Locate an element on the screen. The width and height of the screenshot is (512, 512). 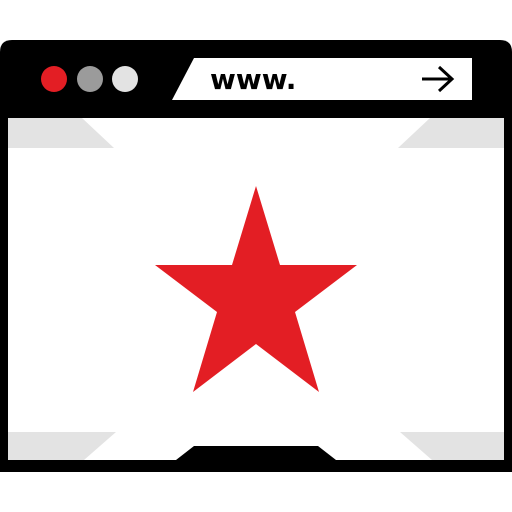
maximize-dot is located at coordinates (125, 79).